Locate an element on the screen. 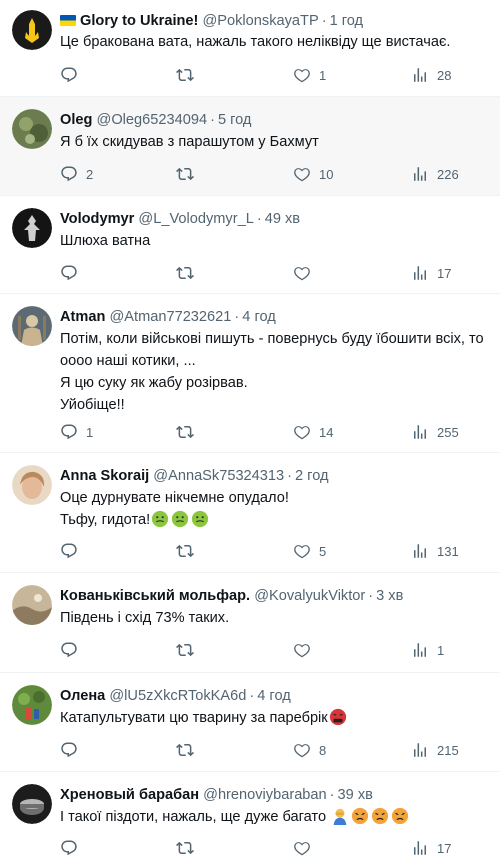 The height and width of the screenshot is (863, 500). display-name: Glory to Ukraine! is located at coordinates (139, 21).